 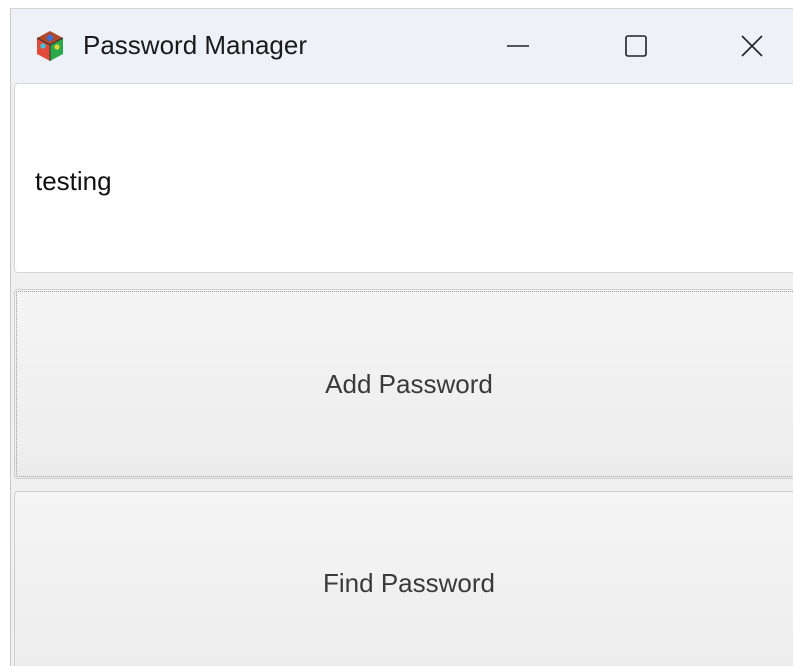 What do you see at coordinates (73, 181) in the screenshot?
I see `entry-value: testing` at bounding box center [73, 181].